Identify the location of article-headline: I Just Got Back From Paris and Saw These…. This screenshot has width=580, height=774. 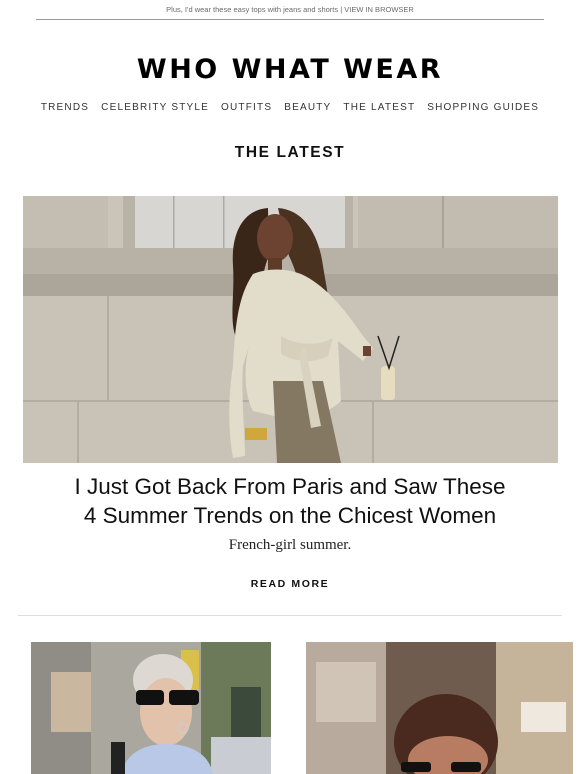
(290, 501).